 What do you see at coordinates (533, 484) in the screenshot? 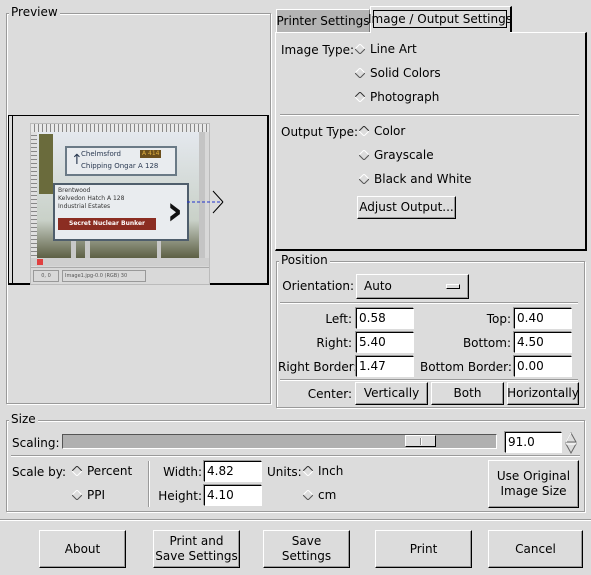
I see `use-original-size-button: Use Original Image Size` at bounding box center [533, 484].